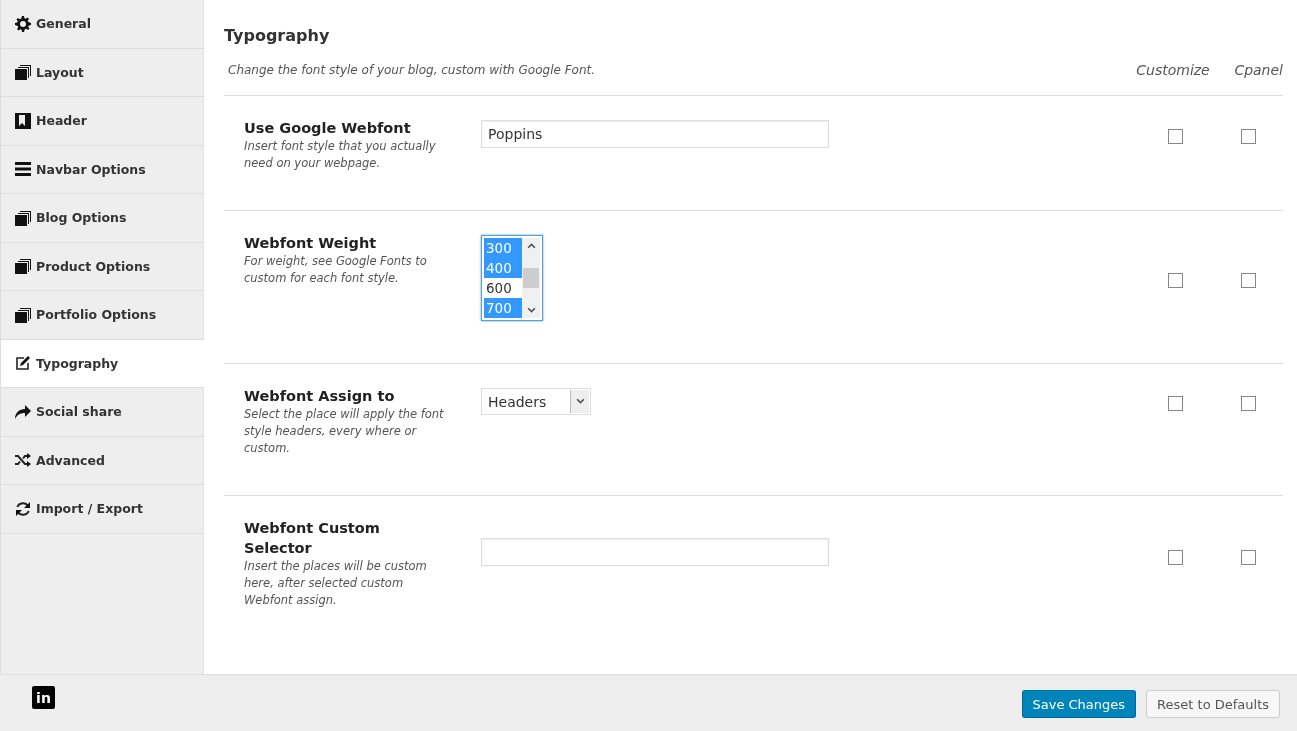 This screenshot has height=731, width=1297. Describe the element at coordinates (1213, 704) in the screenshot. I see `reset-button: Reset to Defaults` at that location.